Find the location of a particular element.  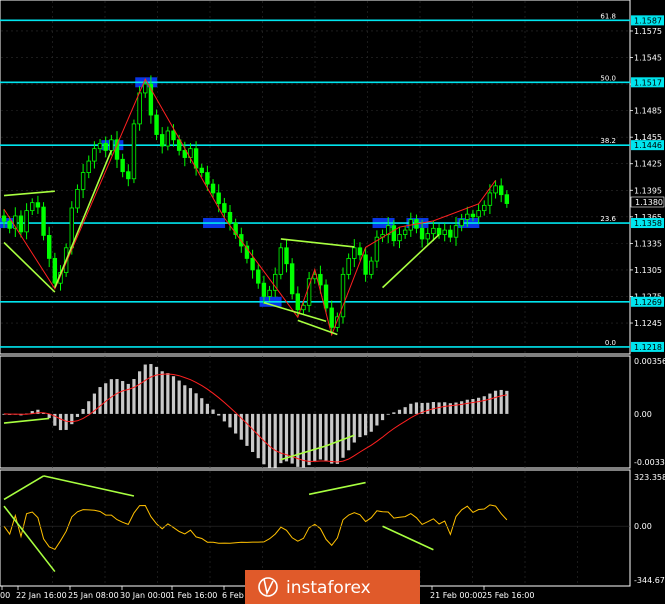

fib-price-tag-label: 1.1218 is located at coordinates (648, 347).